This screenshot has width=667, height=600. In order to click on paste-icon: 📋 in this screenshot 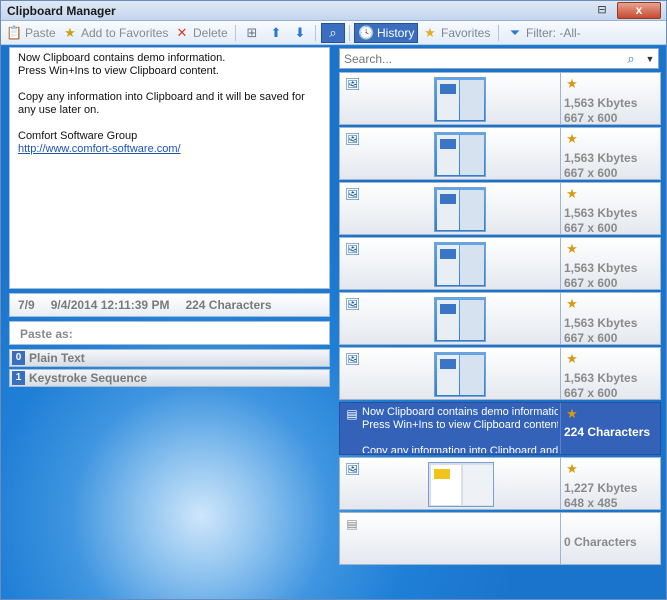, I will do `click(14, 32)`.